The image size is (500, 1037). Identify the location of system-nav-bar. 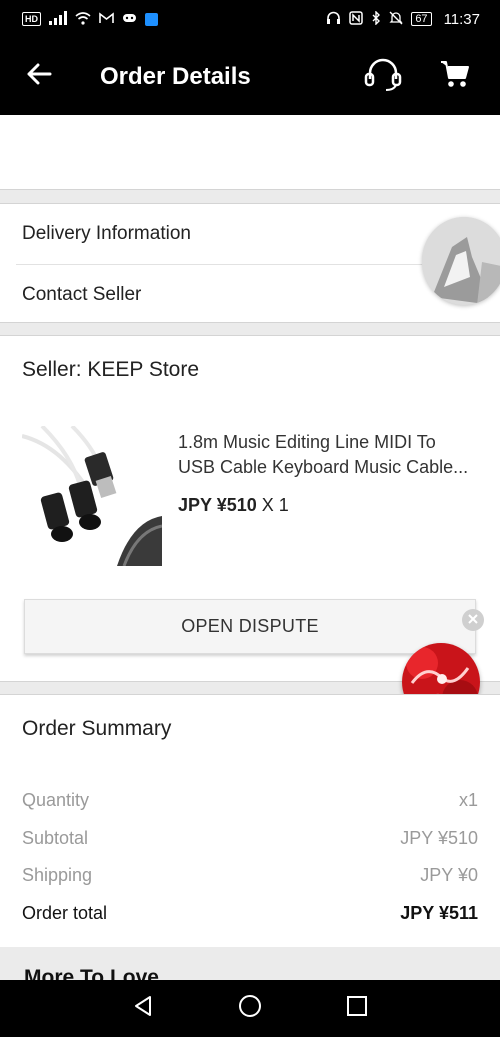
(250, 1008).